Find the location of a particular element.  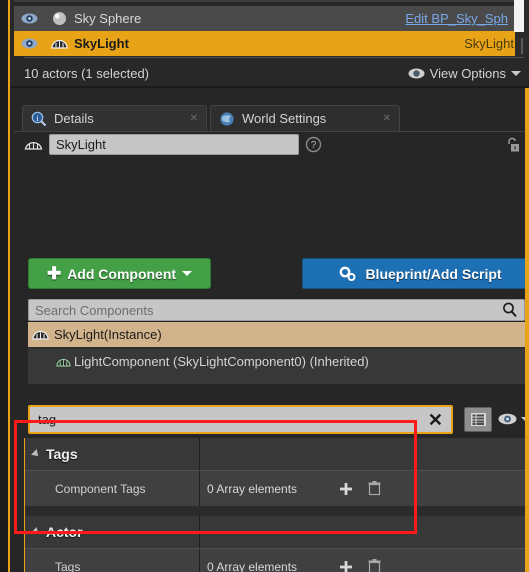

plus-icon: ✚ is located at coordinates (54, 273).